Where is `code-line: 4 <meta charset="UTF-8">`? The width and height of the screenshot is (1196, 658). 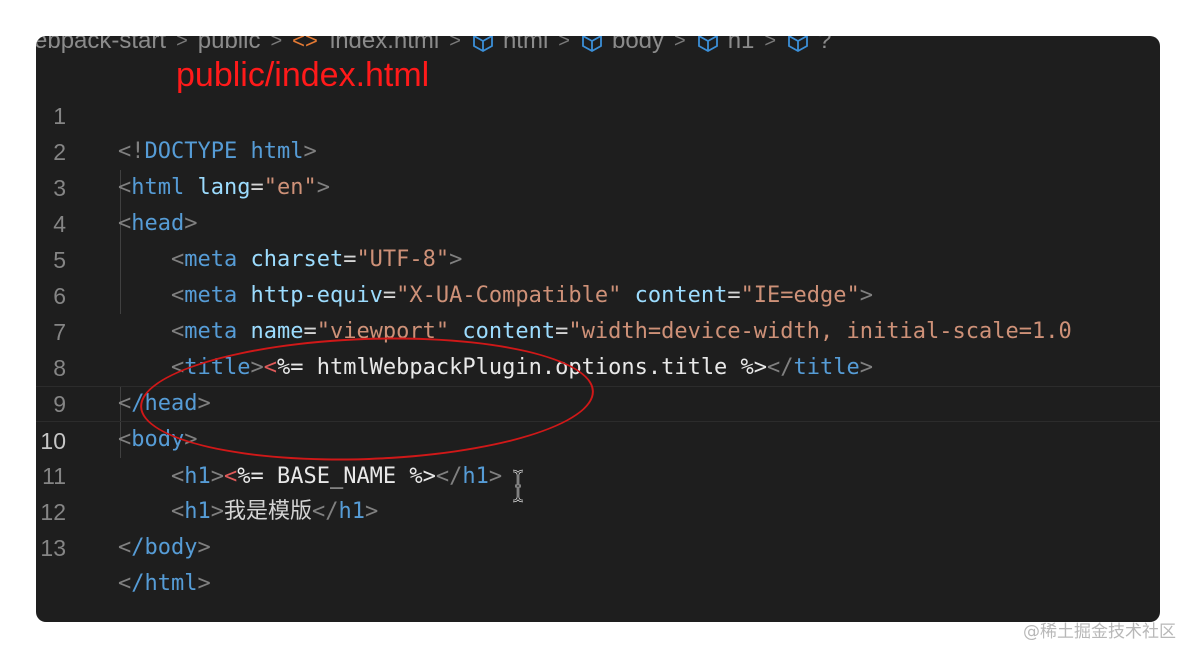 code-line: 4 <meta charset="UTF-8"> is located at coordinates (598, 221).